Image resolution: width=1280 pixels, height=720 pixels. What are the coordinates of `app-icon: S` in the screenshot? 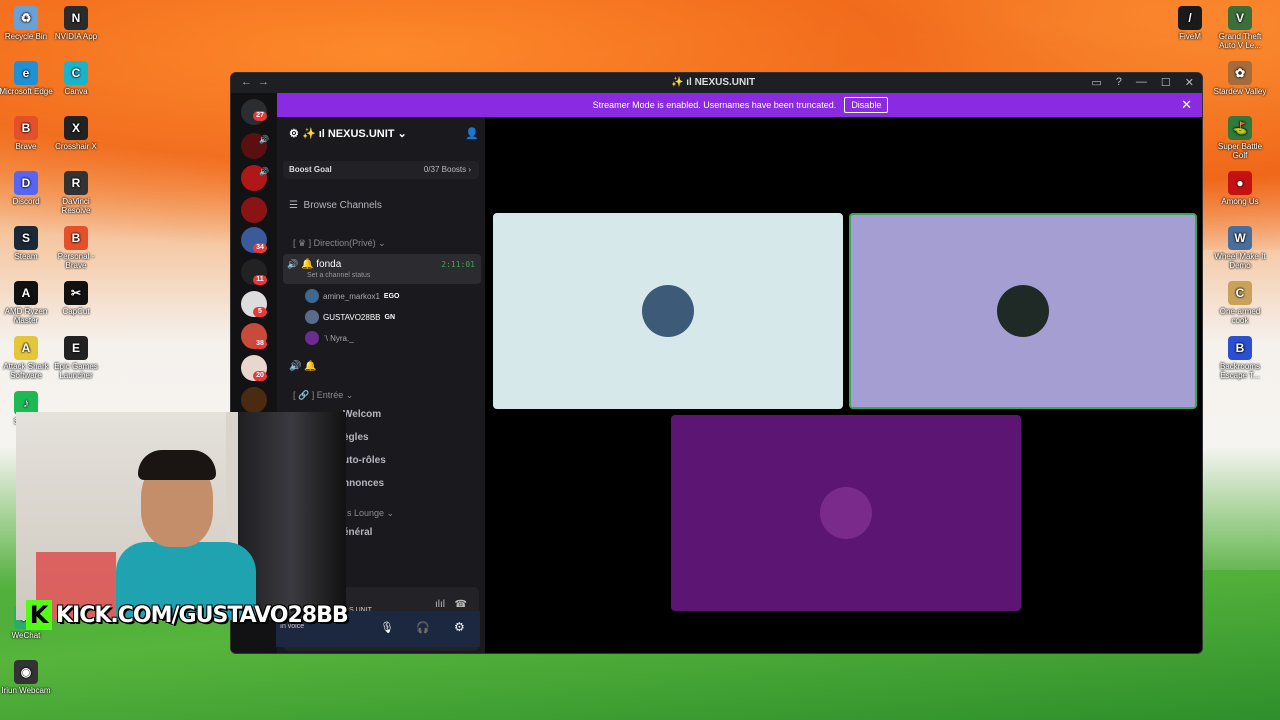 It's located at (26, 238).